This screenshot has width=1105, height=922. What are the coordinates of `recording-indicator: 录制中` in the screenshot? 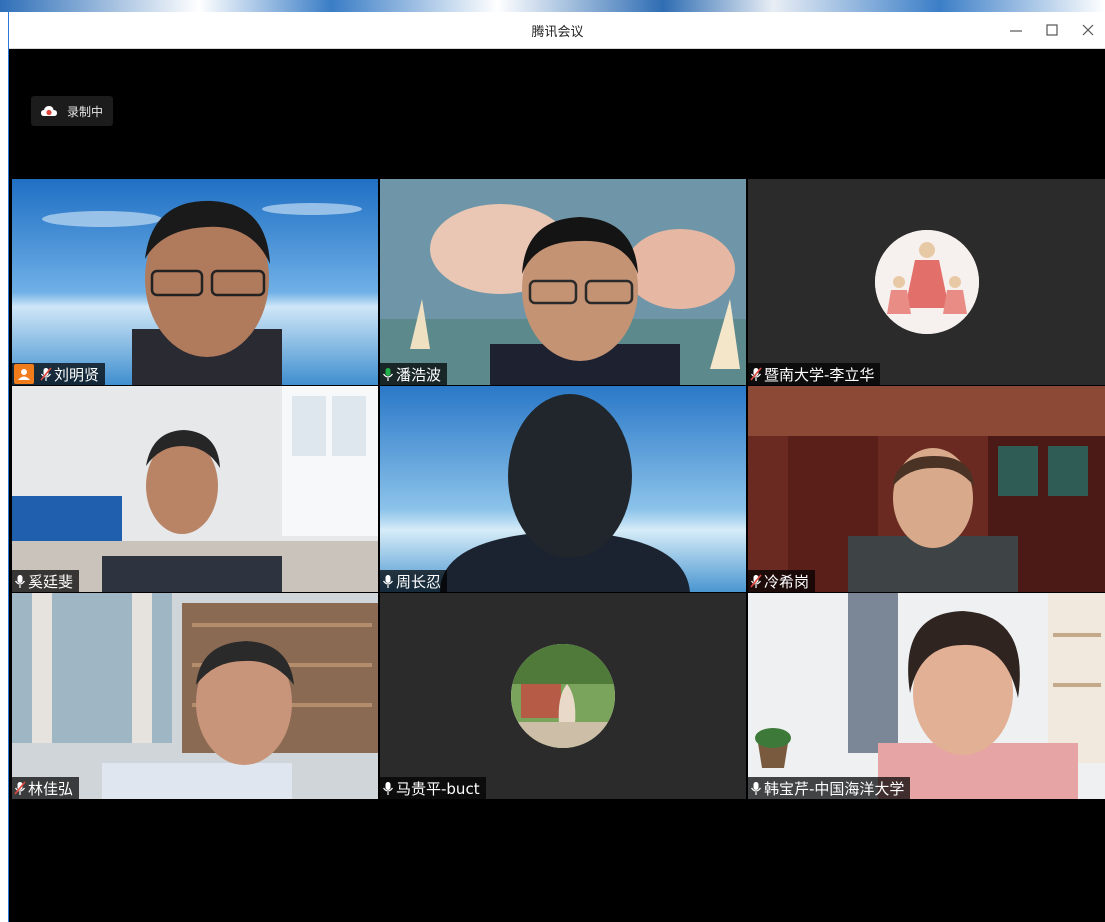 It's located at (72, 111).